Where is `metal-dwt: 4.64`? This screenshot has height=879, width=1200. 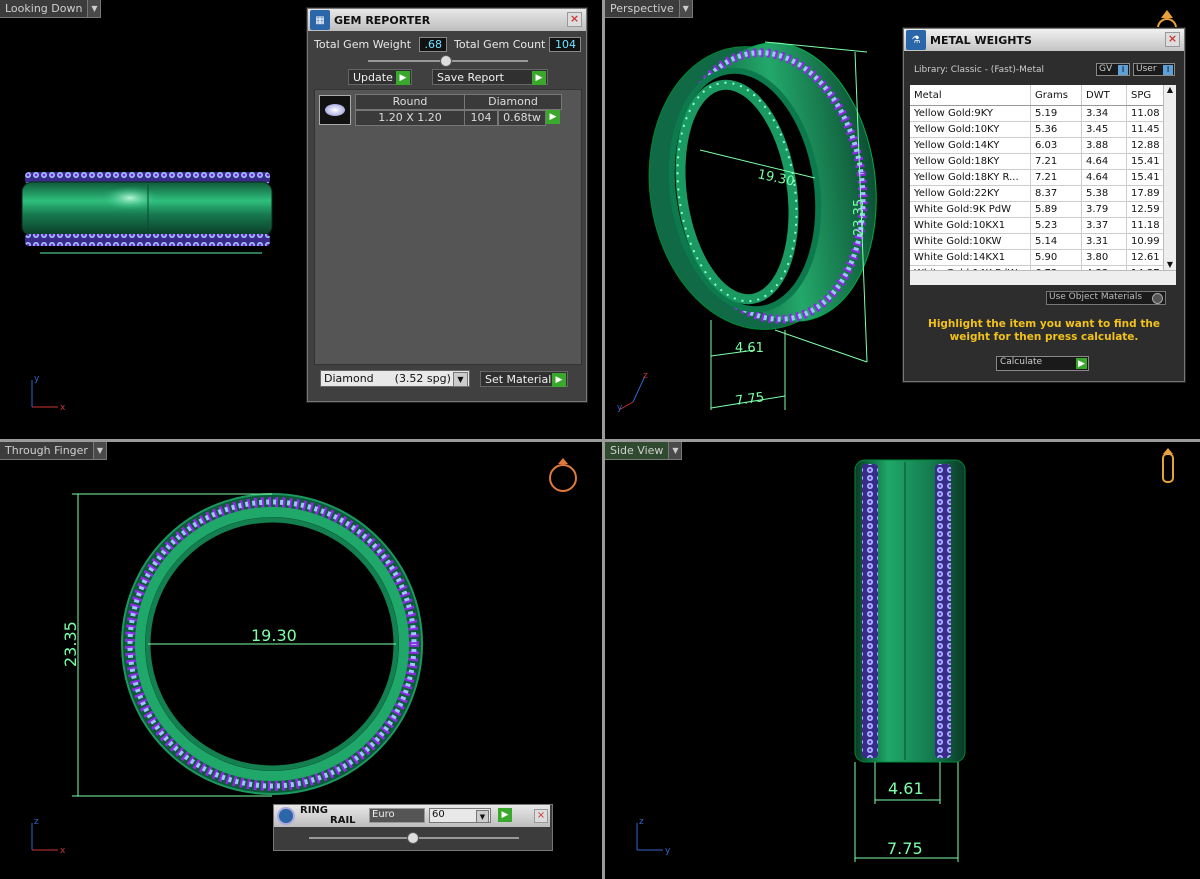 metal-dwt: 4.64 is located at coordinates (1104, 161).